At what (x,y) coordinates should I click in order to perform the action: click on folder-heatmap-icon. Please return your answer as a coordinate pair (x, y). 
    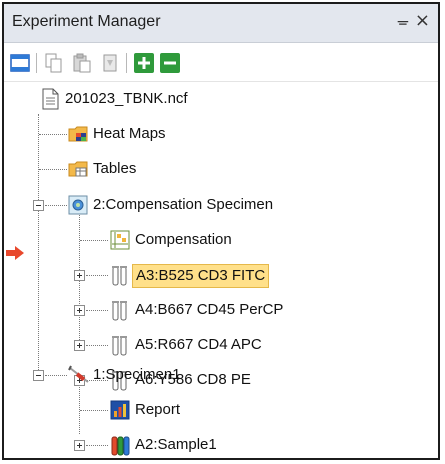
    Looking at the image, I should click on (78, 134).